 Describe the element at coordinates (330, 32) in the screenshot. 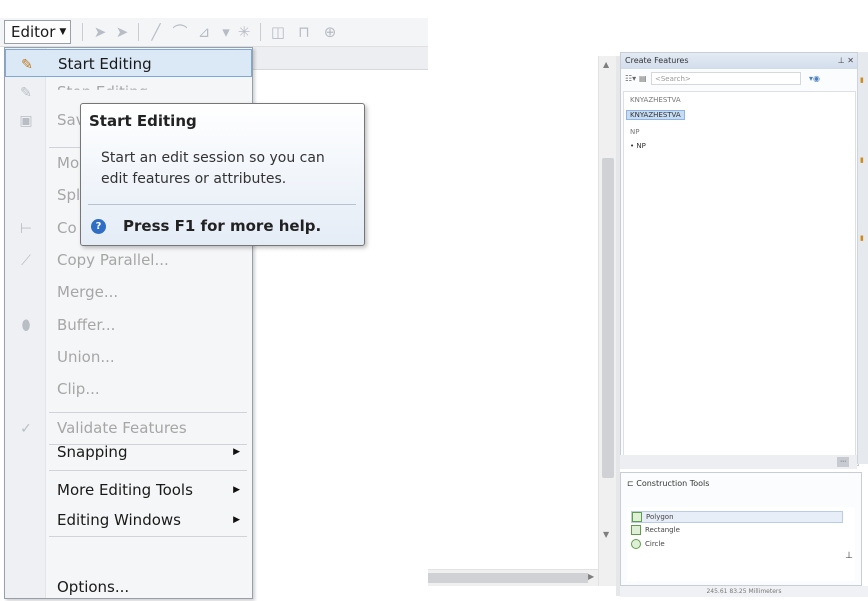

I see `cut-polygons-icon: ⊕` at that location.